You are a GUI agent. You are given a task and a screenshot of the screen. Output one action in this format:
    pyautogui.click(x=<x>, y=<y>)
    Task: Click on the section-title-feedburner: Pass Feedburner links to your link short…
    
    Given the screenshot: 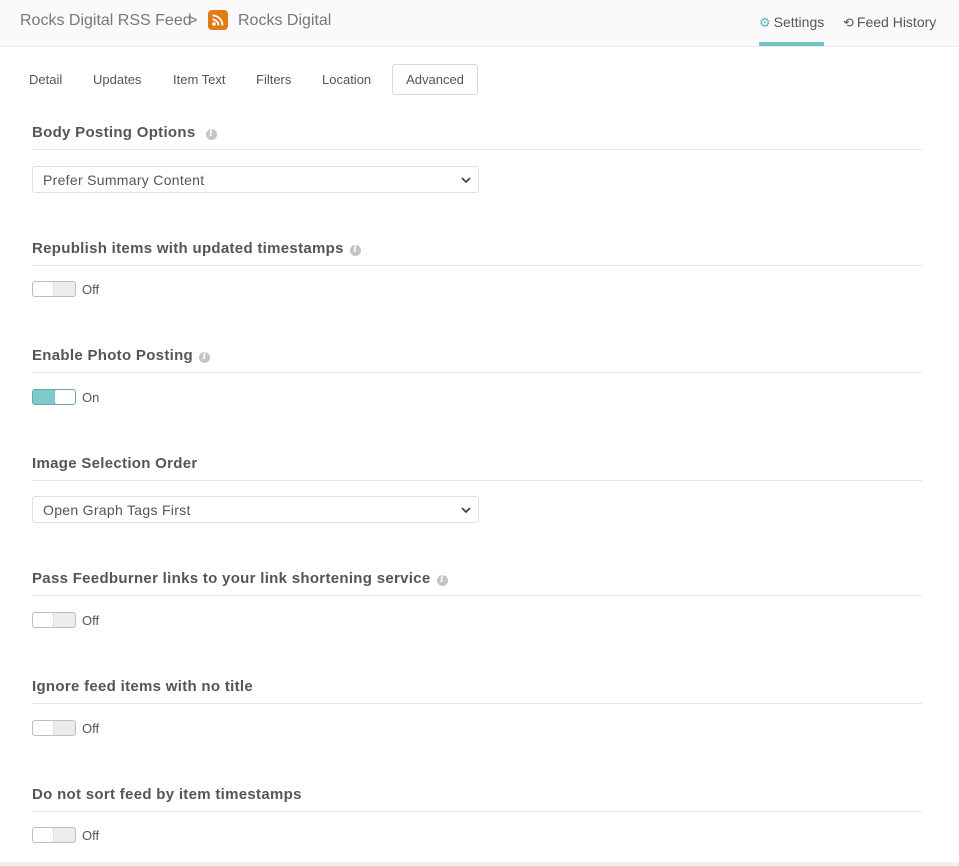 What is the action you would take?
    pyautogui.click(x=240, y=578)
    